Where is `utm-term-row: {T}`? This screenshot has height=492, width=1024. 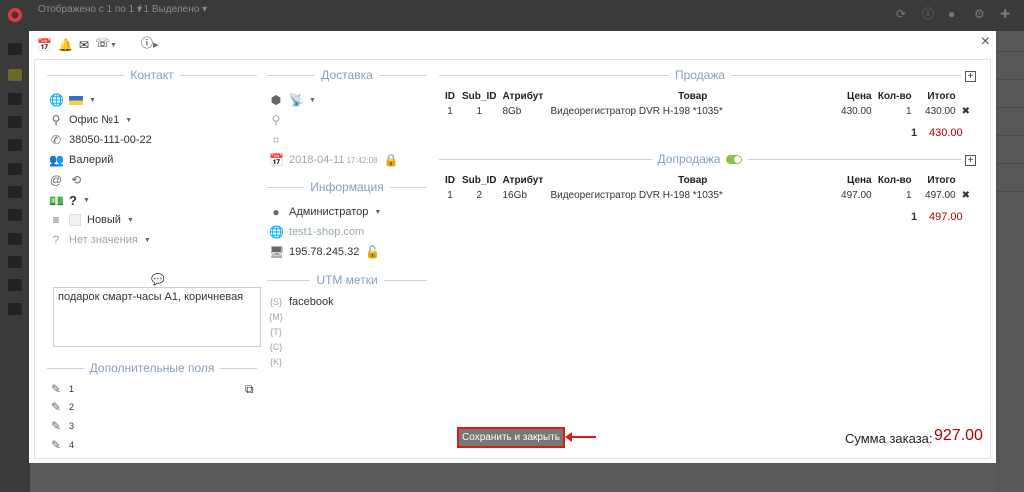 utm-term-row: {T} is located at coordinates (276, 332).